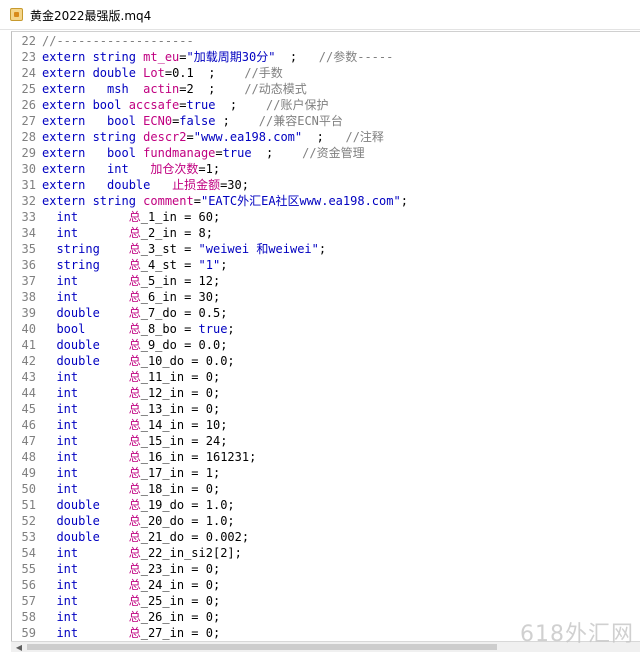 The height and width of the screenshot is (652, 640). What do you see at coordinates (326, 281) in the screenshot?
I see `code-line: 37 int 总_5_in = 12;` at bounding box center [326, 281].